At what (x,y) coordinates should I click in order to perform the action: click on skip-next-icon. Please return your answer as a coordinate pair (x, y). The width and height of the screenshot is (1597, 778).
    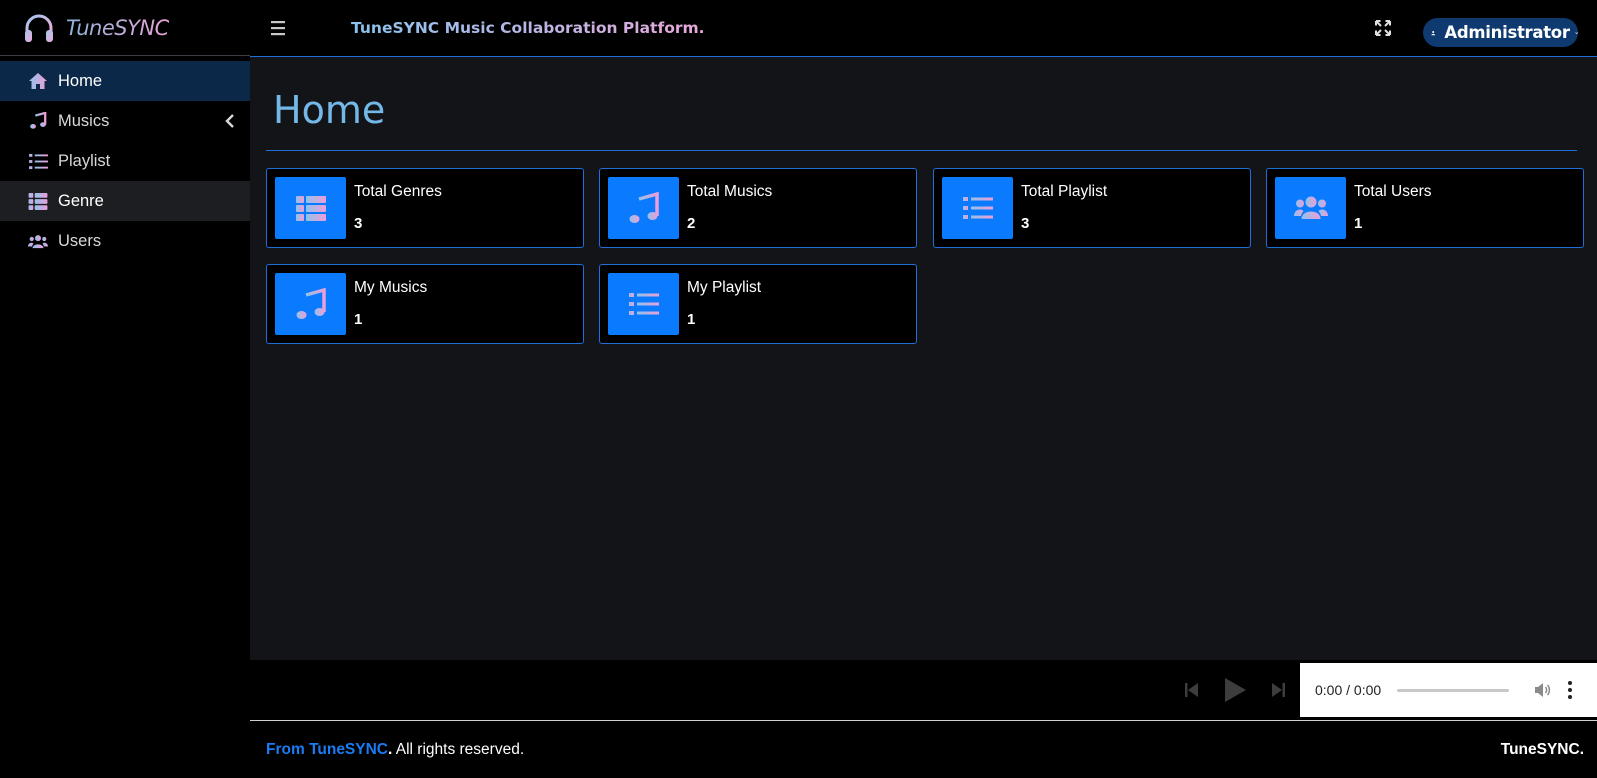
    Looking at the image, I should click on (1279, 690).